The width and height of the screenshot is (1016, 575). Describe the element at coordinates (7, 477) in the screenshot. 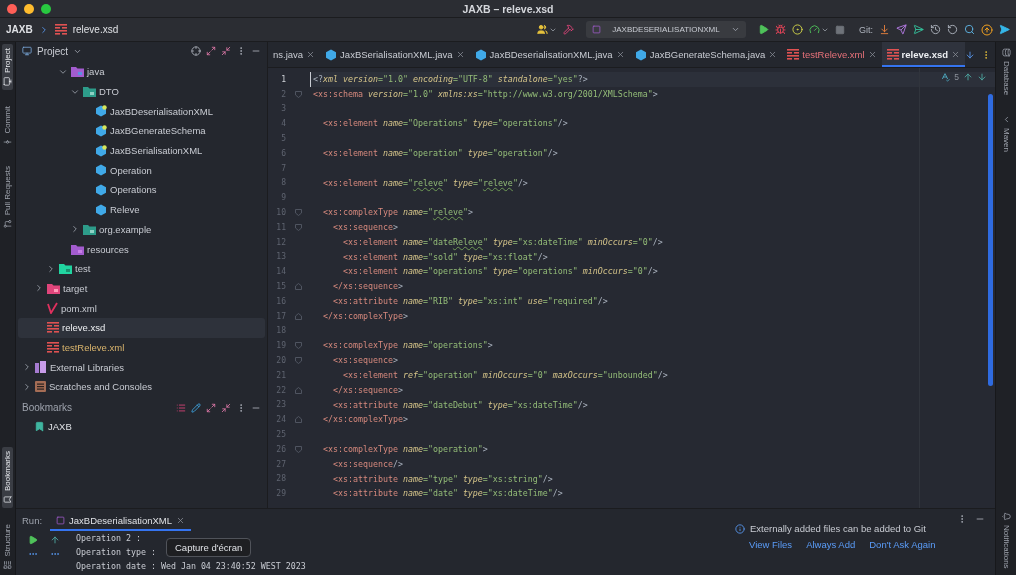

I see `tool-window-tab: Bookmarks` at that location.